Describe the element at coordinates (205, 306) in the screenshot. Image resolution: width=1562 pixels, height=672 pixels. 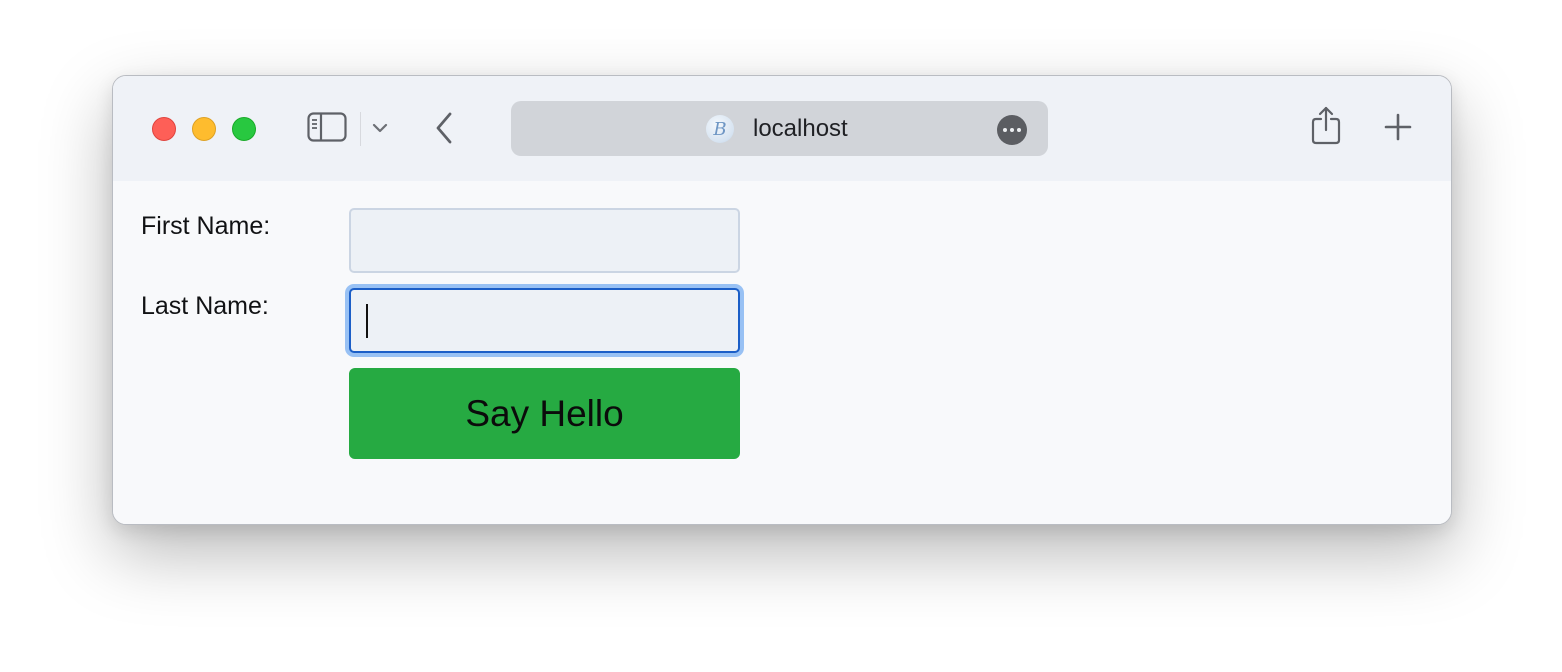
I see `last-name-label: Last Name:` at that location.